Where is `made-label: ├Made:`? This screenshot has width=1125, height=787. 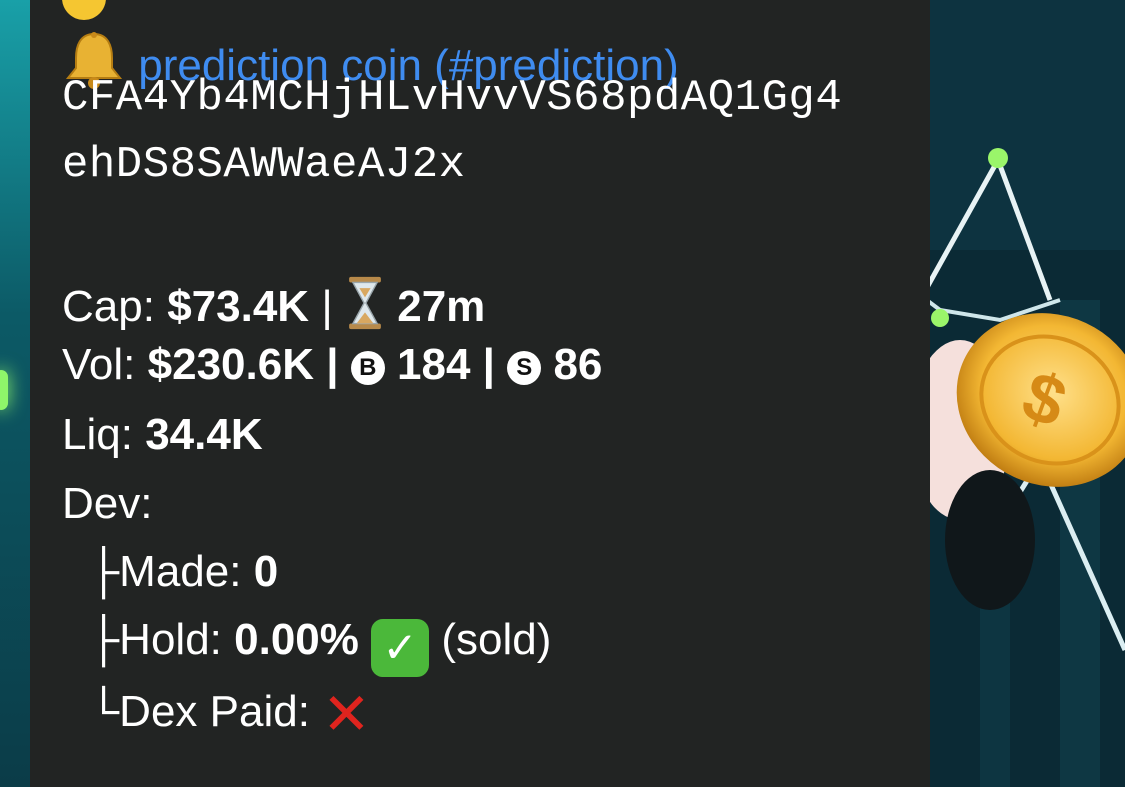 made-label: ├Made: is located at coordinates (165, 571).